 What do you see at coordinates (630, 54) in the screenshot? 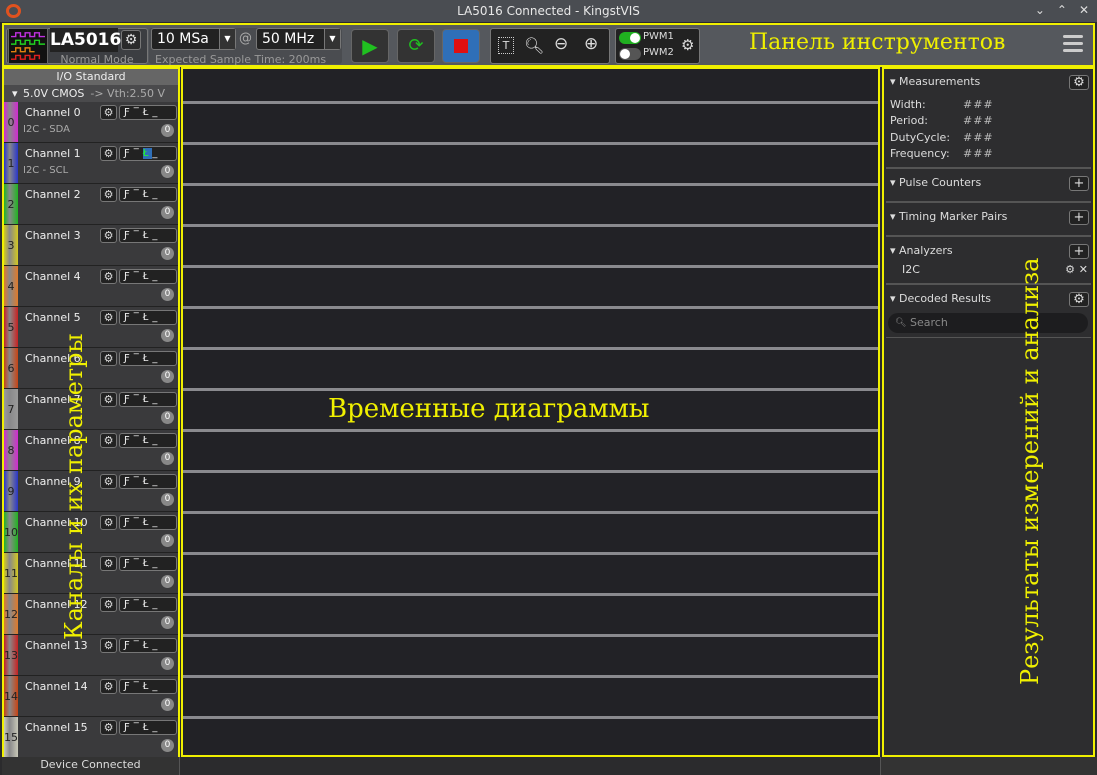
I see `pwm2-toggle` at bounding box center [630, 54].